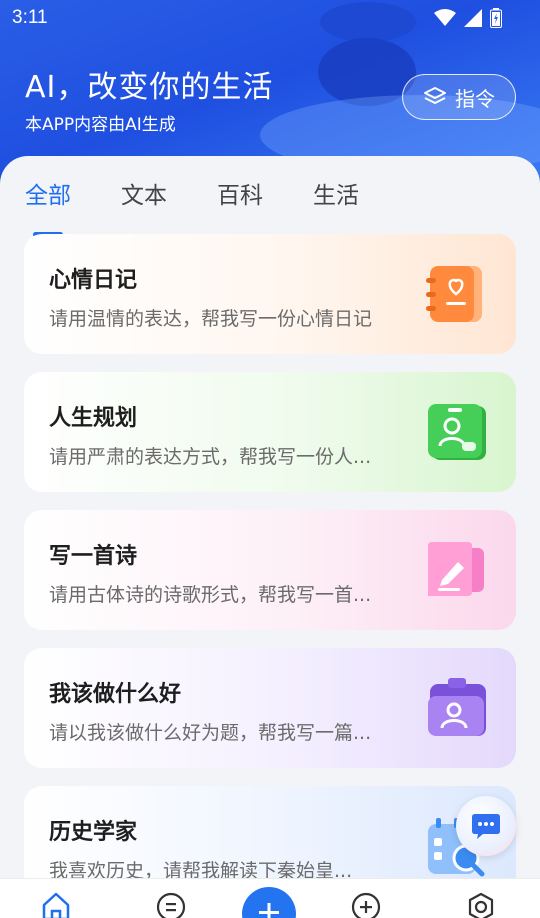 This screenshot has height=918, width=540. What do you see at coordinates (435, 95) in the screenshot?
I see `layers-icon` at bounding box center [435, 95].